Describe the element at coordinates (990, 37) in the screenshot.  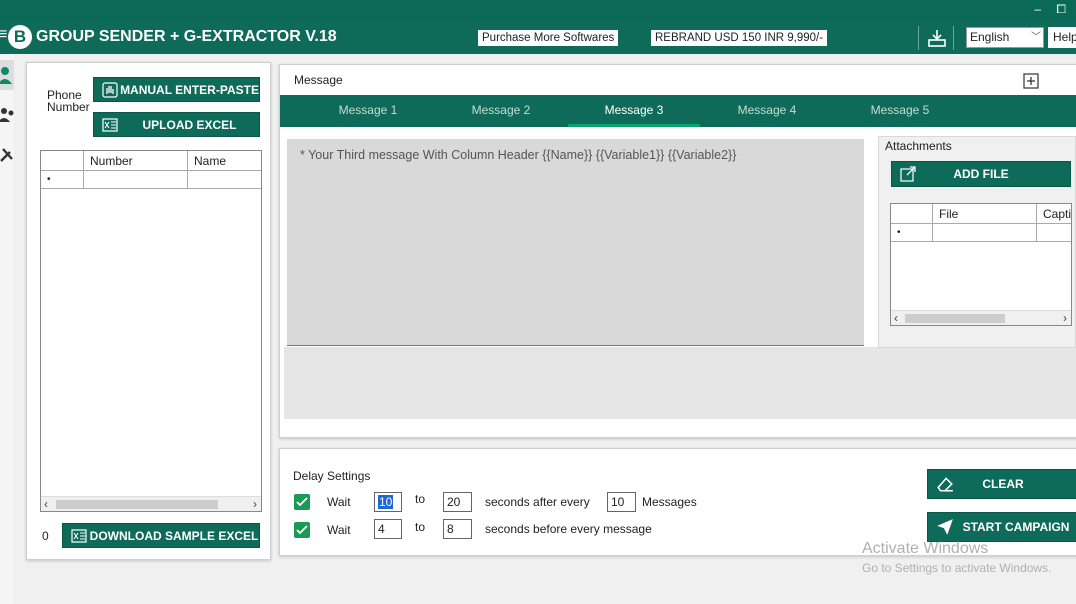
I see `language-value: English` at that location.